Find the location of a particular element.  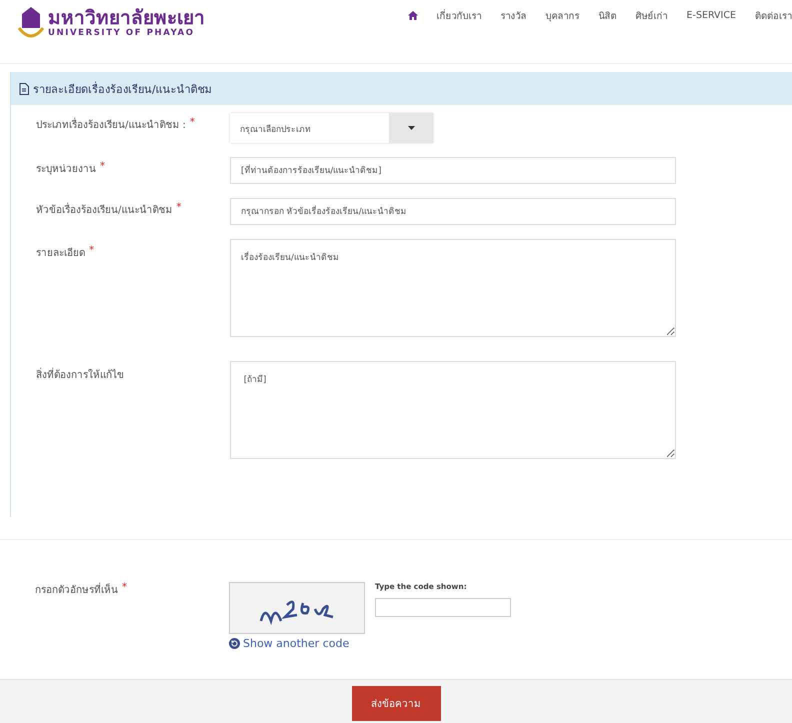

show-another-code-link: Show another code is located at coordinates (297, 643).